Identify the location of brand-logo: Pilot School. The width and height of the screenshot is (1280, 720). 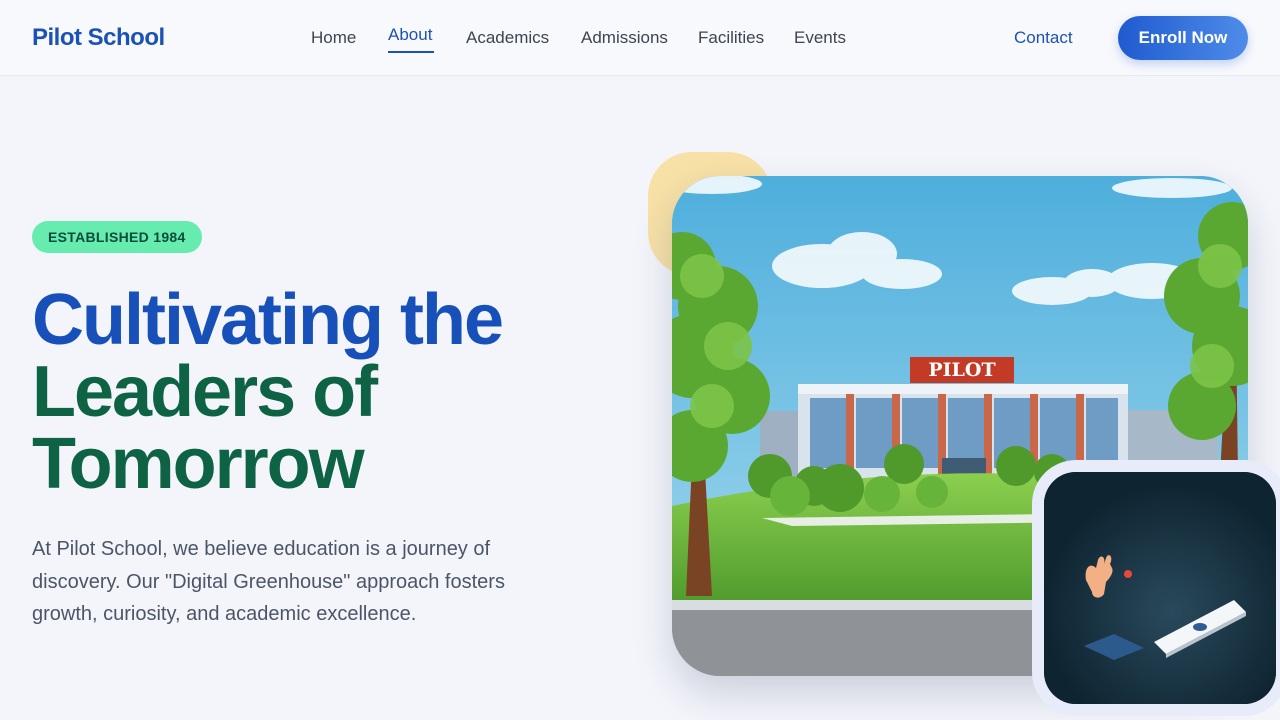
(98, 38).